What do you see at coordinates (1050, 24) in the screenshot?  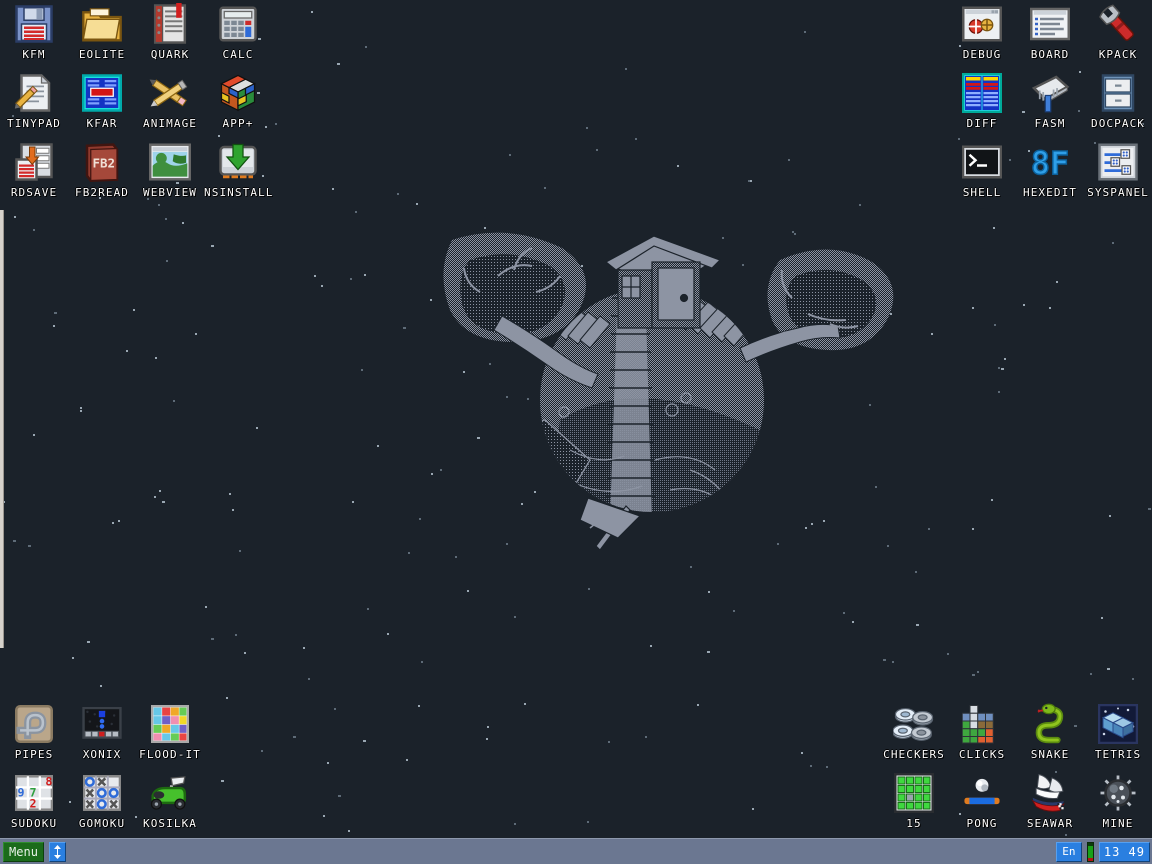 I see `board-text-window-icon` at bounding box center [1050, 24].